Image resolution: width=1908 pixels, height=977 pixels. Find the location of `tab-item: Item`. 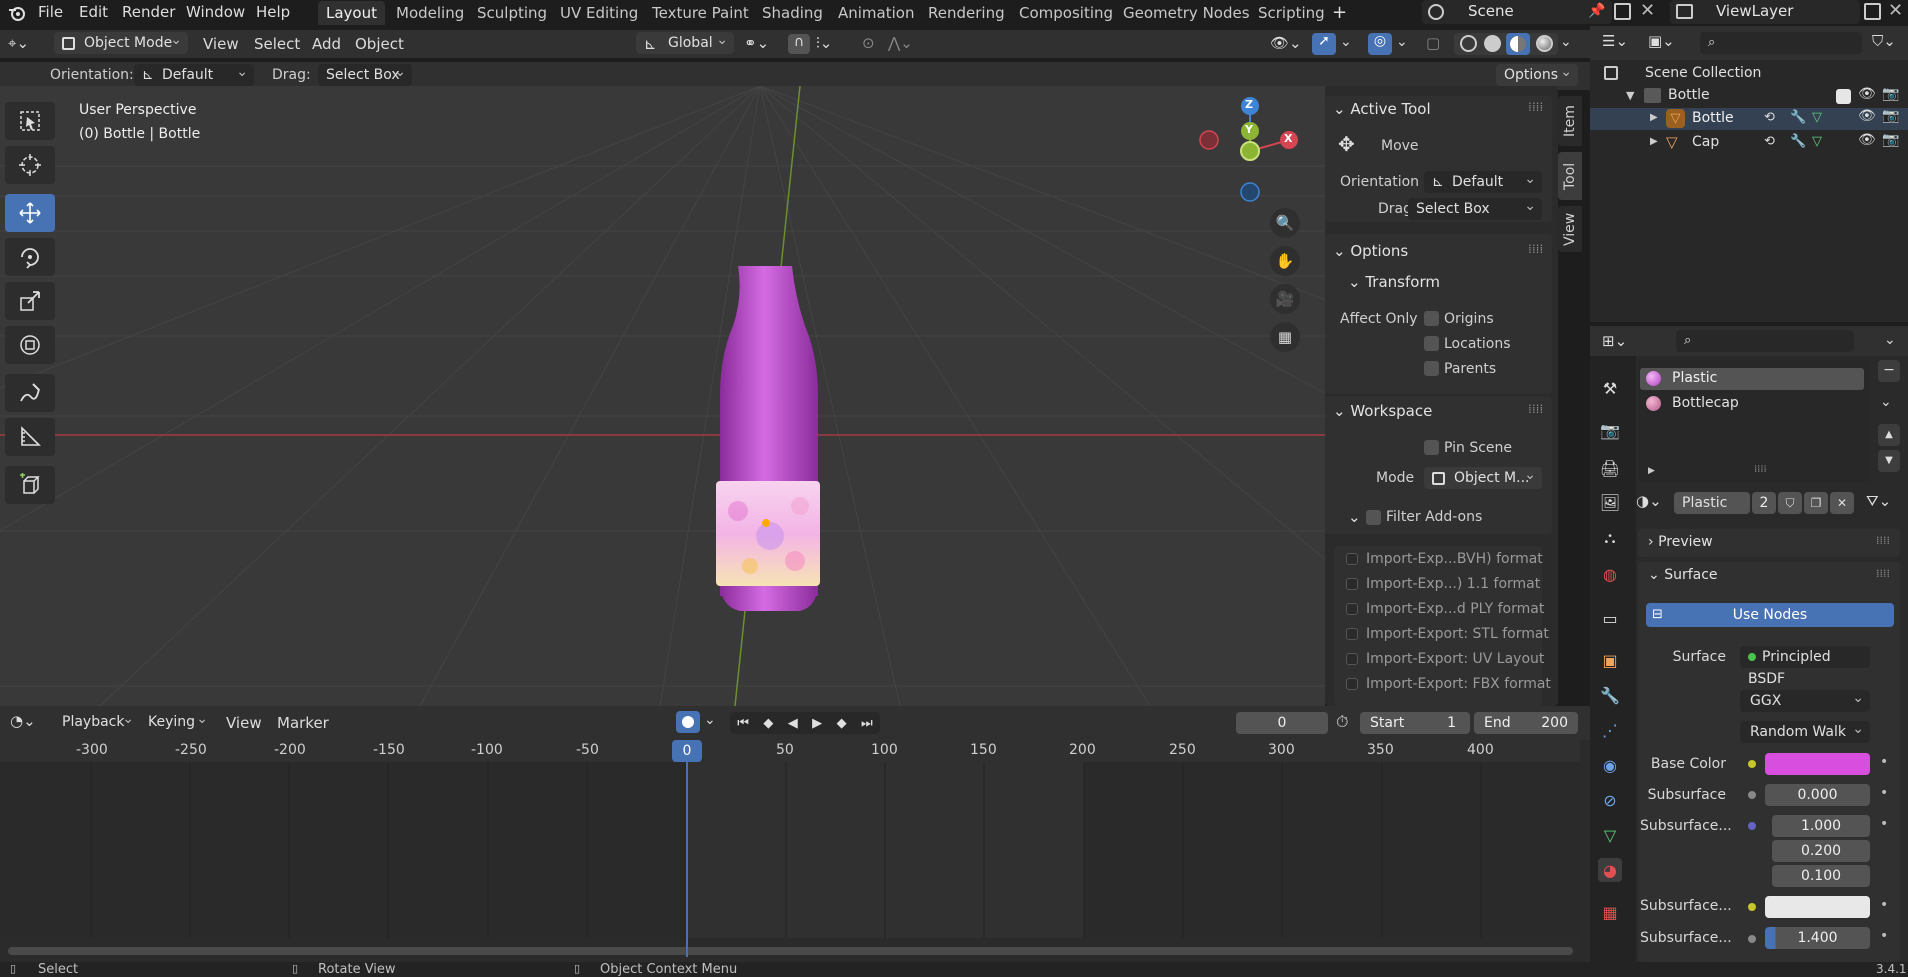

tab-item: Item is located at coordinates (1570, 121).